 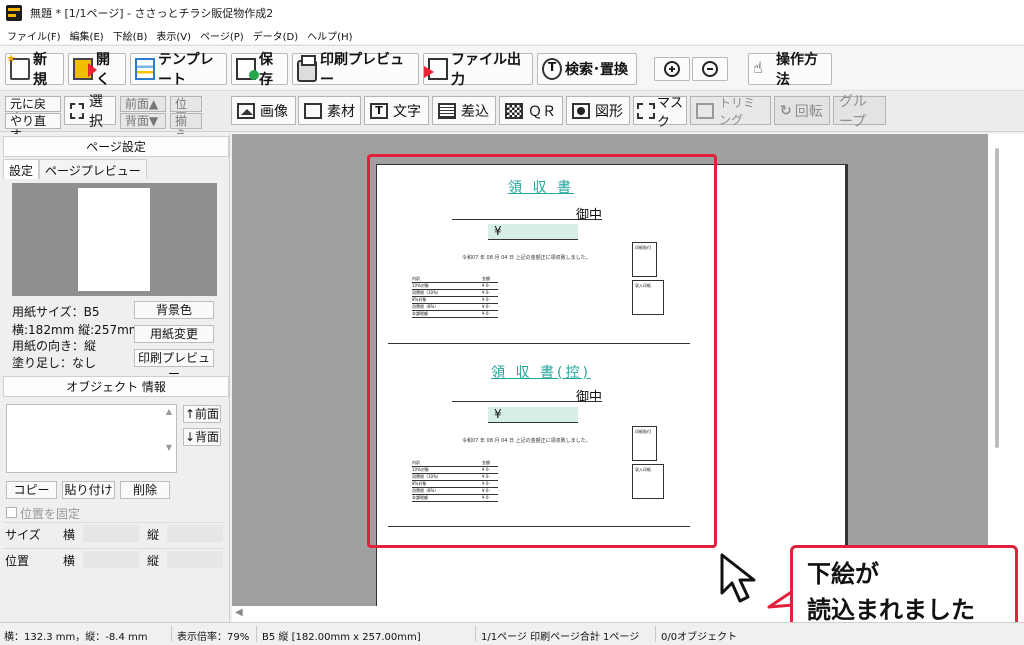 I want to click on size-row: サイズ 横 縦, so click(x=114, y=533).